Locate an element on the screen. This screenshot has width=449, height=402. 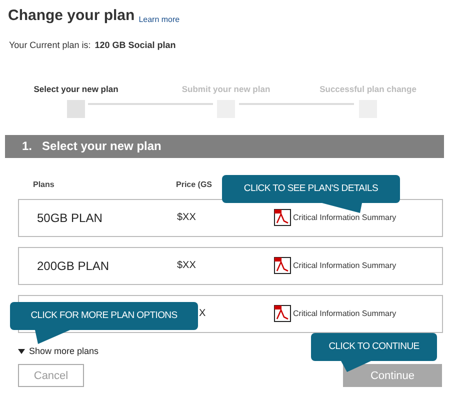
step-label: Select your new plan is located at coordinates (76, 89).